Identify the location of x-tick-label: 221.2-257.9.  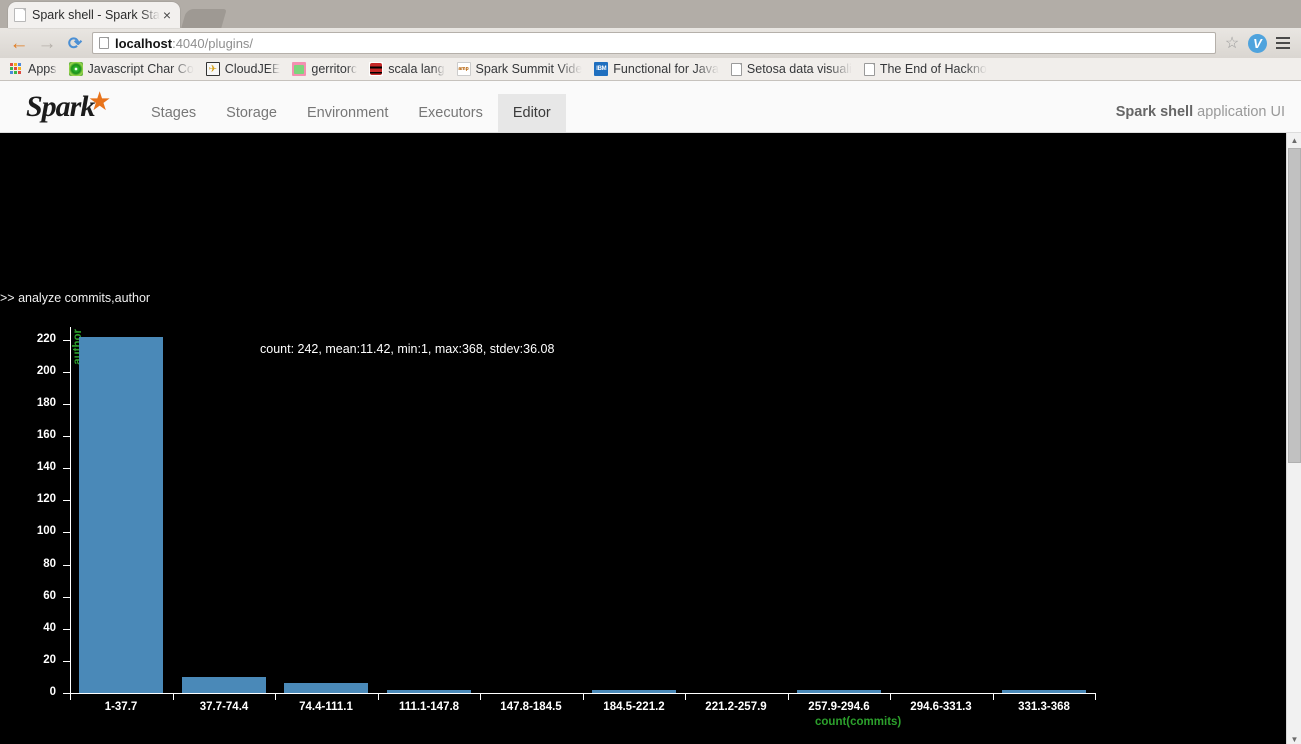
(736, 707).